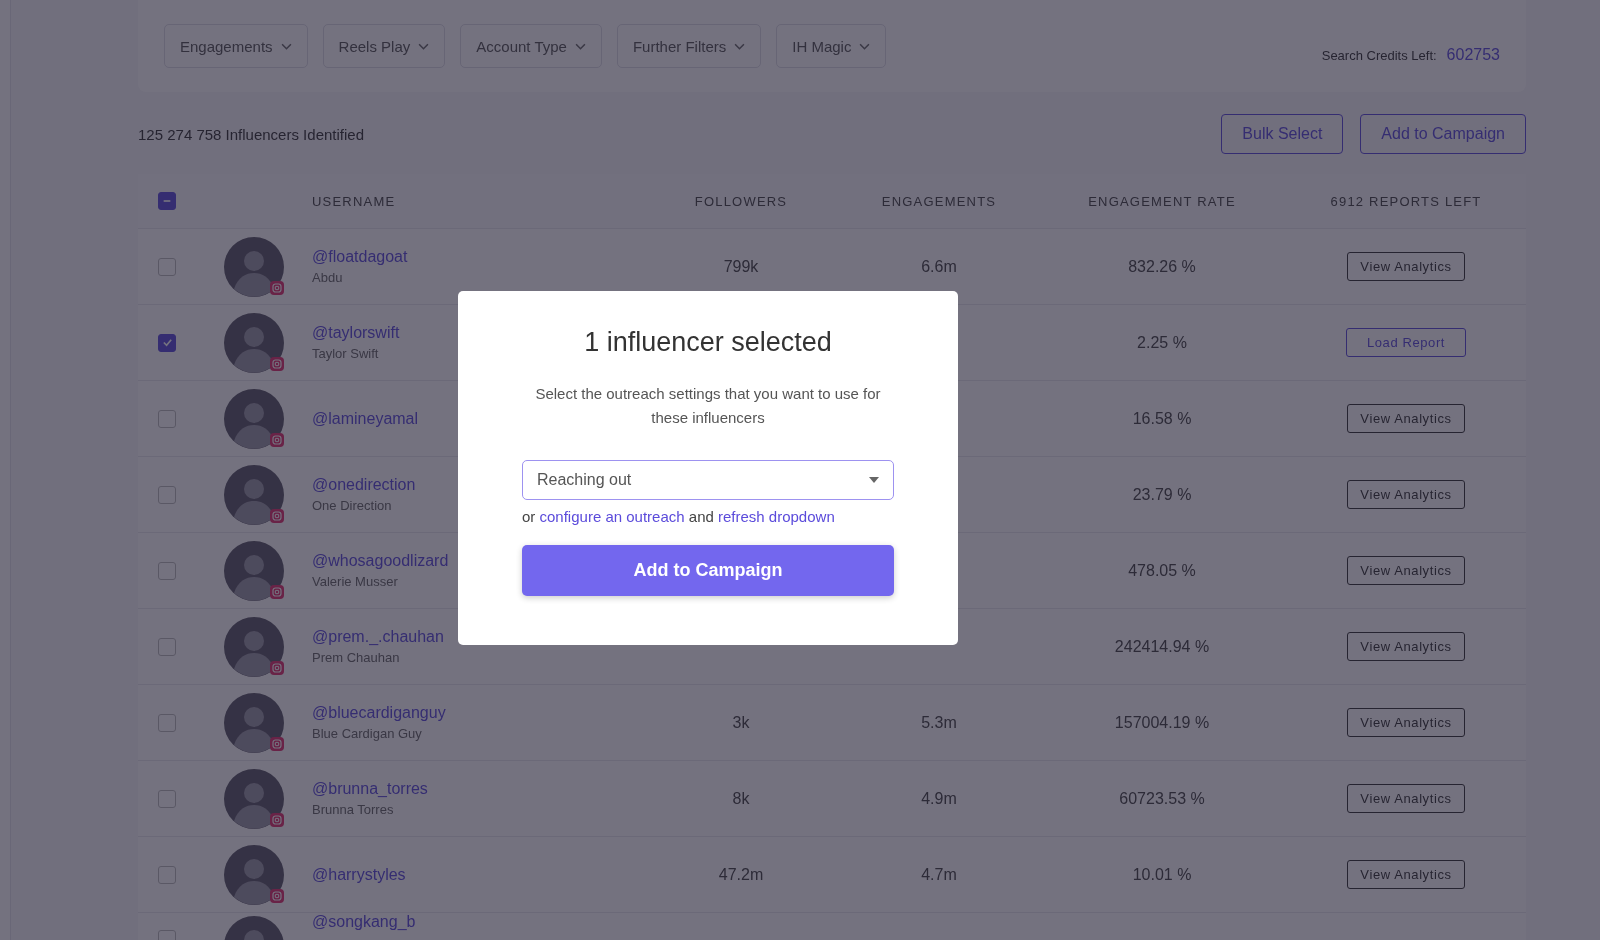  I want to click on select-all-checkbox, so click(167, 201).